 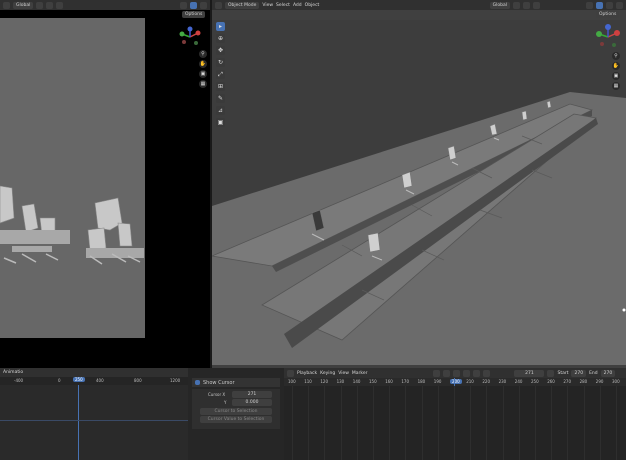 I want to click on menu-object: Object, so click(x=312, y=5).